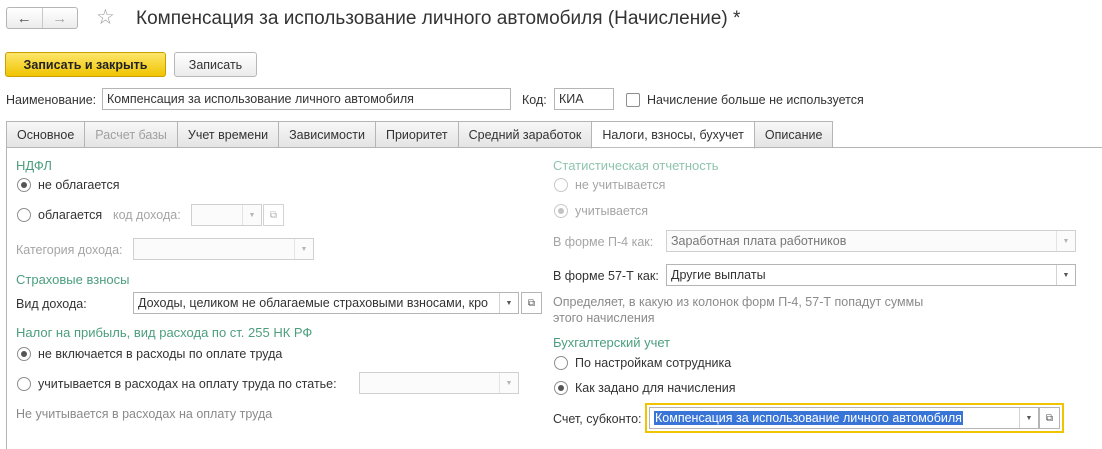 This screenshot has height=449, width=1102. I want to click on stat-not-counted-label: не учитывается, so click(620, 185).